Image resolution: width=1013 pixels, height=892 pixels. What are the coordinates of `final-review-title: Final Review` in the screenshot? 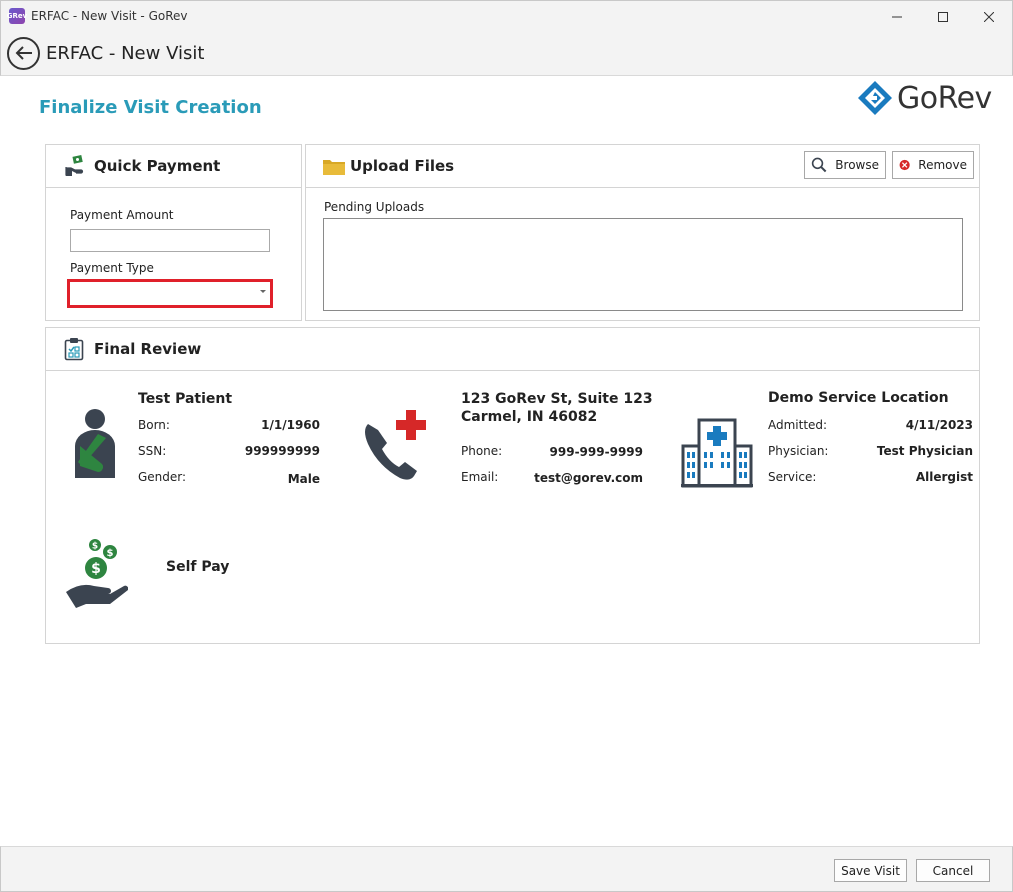 It's located at (148, 349).